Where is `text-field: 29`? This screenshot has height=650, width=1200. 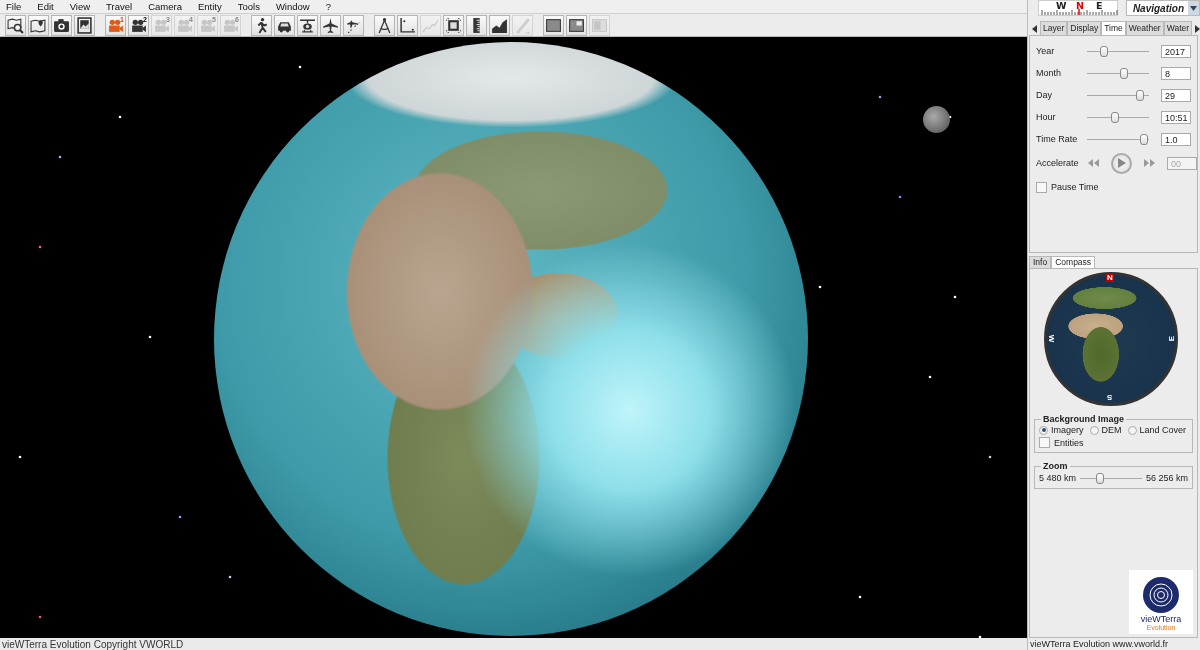
text-field: 29 is located at coordinates (1176, 95).